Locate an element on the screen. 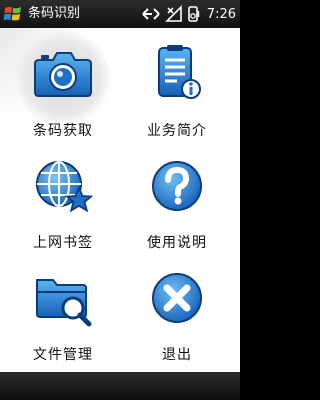 The height and width of the screenshot is (400, 320). speaker-icon is located at coordinates (194, 14).